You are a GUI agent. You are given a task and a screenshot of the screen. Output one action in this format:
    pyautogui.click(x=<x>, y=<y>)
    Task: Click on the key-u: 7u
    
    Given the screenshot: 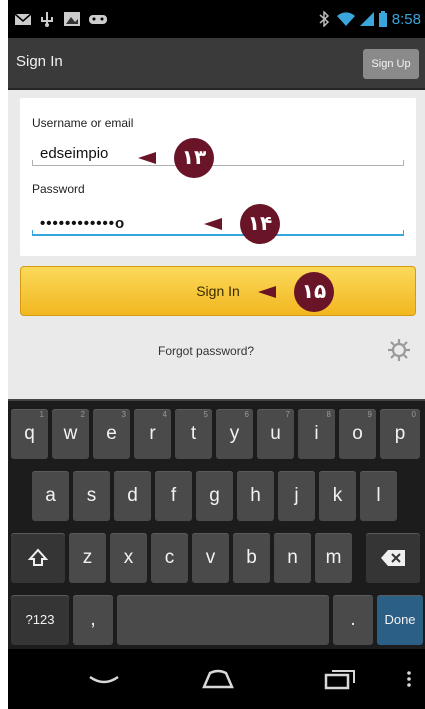 What is the action you would take?
    pyautogui.click(x=275, y=434)
    